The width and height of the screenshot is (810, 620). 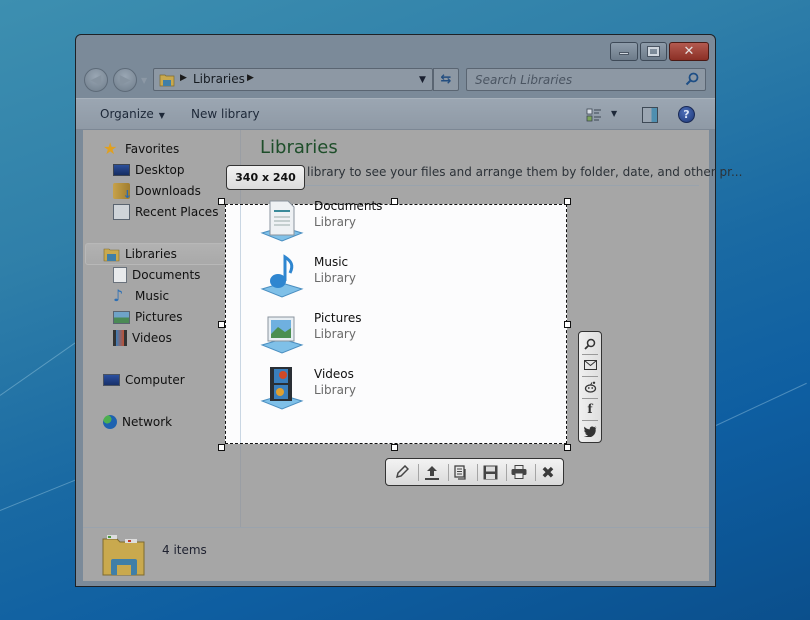 I want to click on nav-desktop-label: Desktop, so click(x=160, y=170).